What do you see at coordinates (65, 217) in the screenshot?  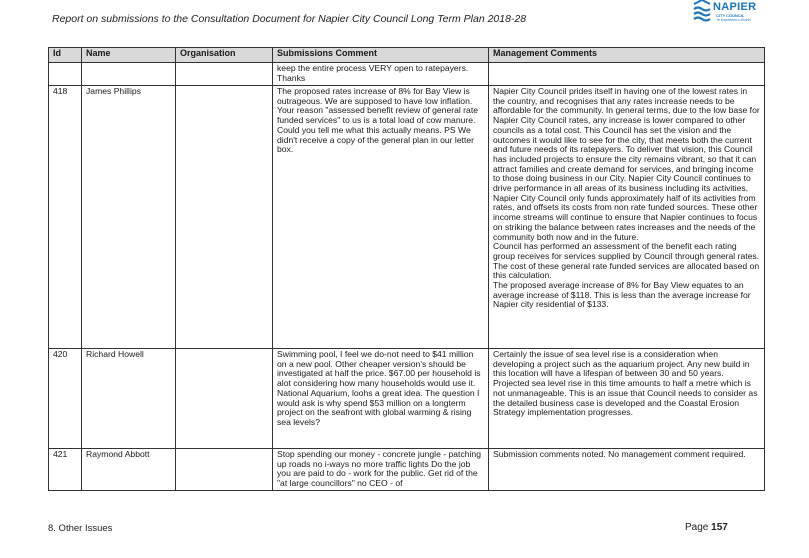 I see `cell-id: 418` at bounding box center [65, 217].